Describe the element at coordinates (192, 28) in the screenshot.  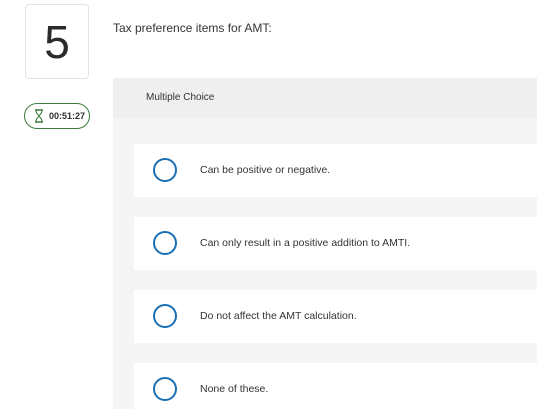
I see `question-prompt: Tax preference items for AMT:` at that location.